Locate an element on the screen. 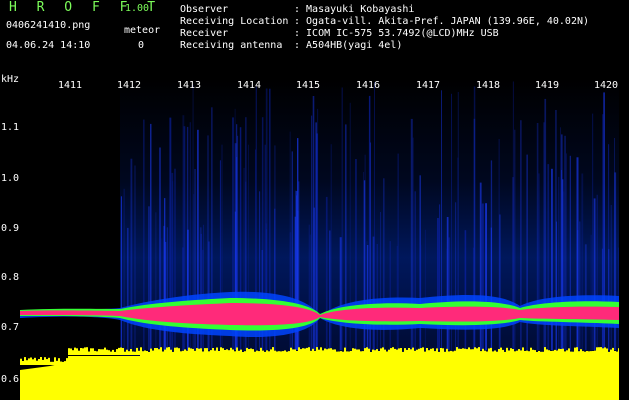 The image size is (629, 400). x-tick-1416: 1416 is located at coordinates (368, 85).